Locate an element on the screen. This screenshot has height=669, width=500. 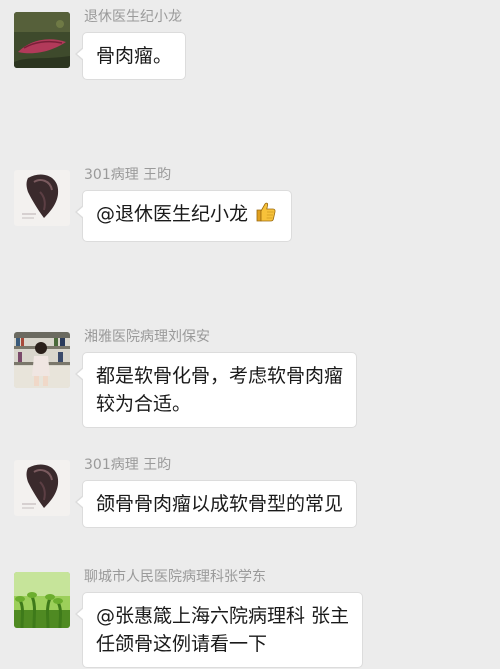
green-sprouts-icon is located at coordinates (42, 600).